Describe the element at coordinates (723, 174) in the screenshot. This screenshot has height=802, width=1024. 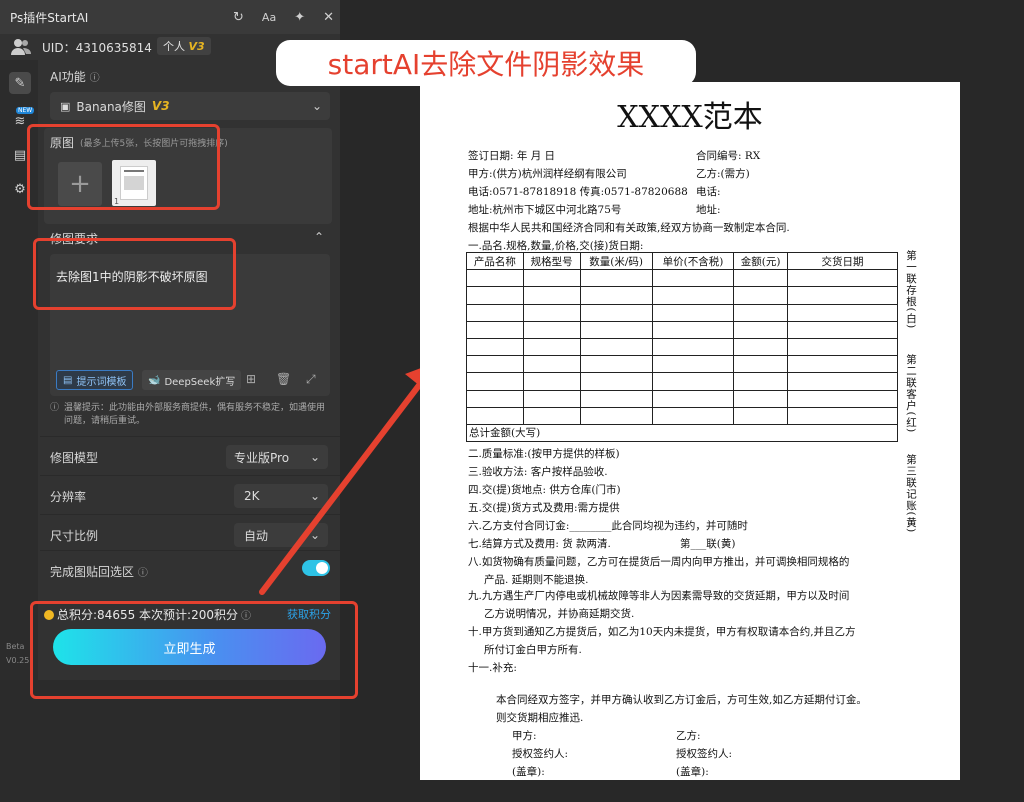
I see `doc-line: 乙方:(需方)` at that location.